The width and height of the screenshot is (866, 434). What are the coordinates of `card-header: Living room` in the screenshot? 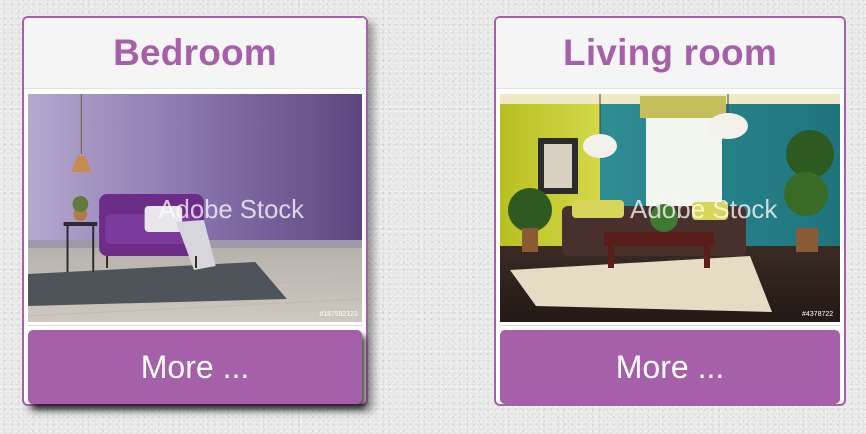 It's located at (670, 53).